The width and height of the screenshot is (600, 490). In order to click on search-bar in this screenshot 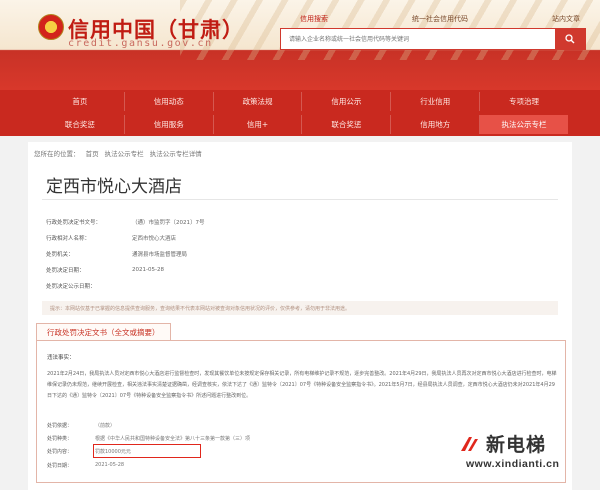, I will do `click(433, 39)`.